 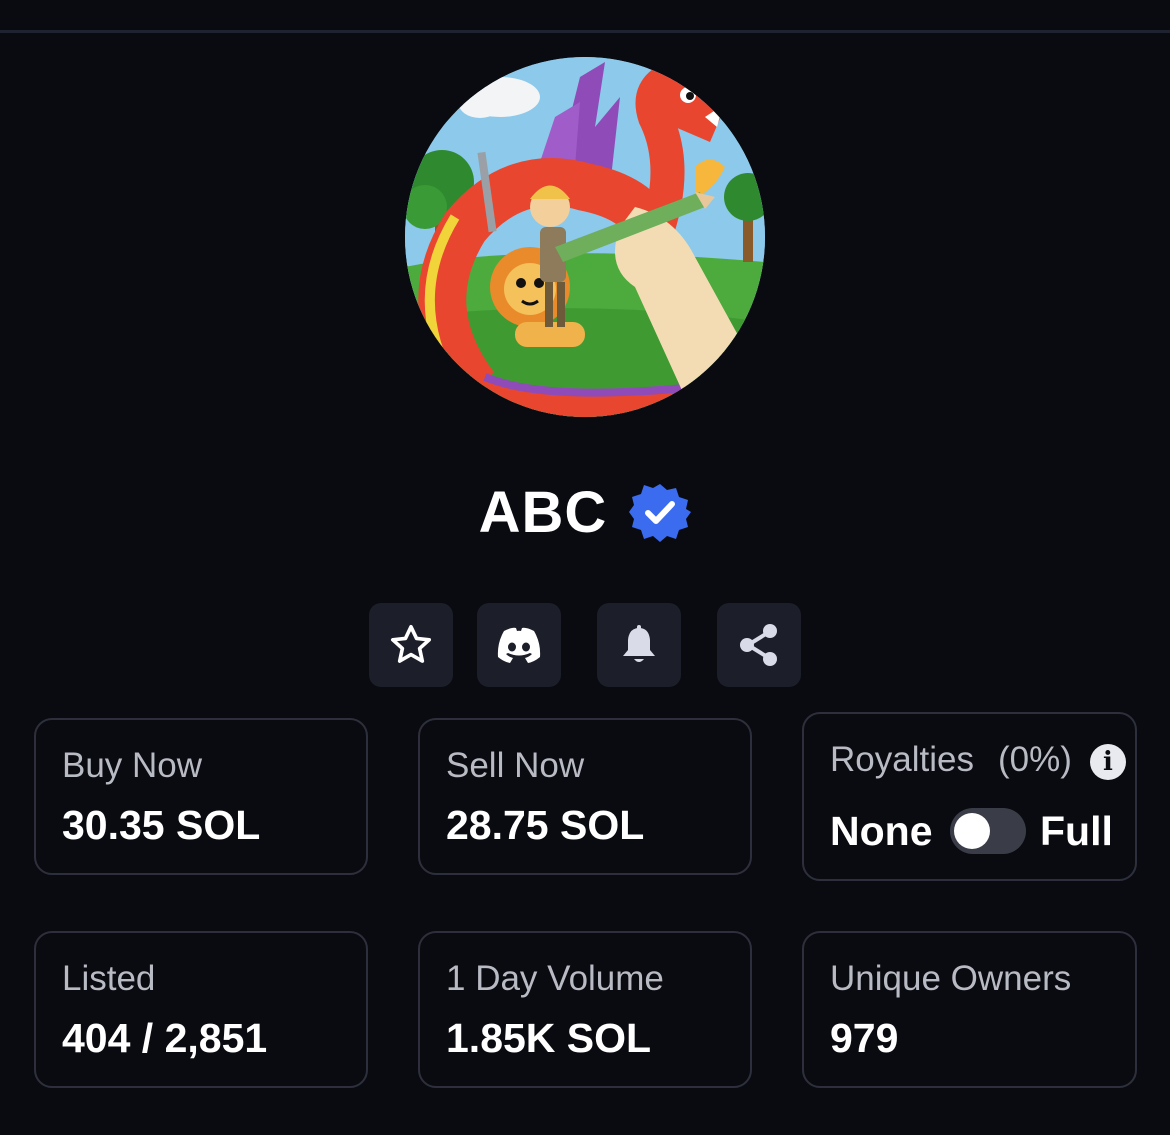 I want to click on collection-name: ABC, so click(x=543, y=512).